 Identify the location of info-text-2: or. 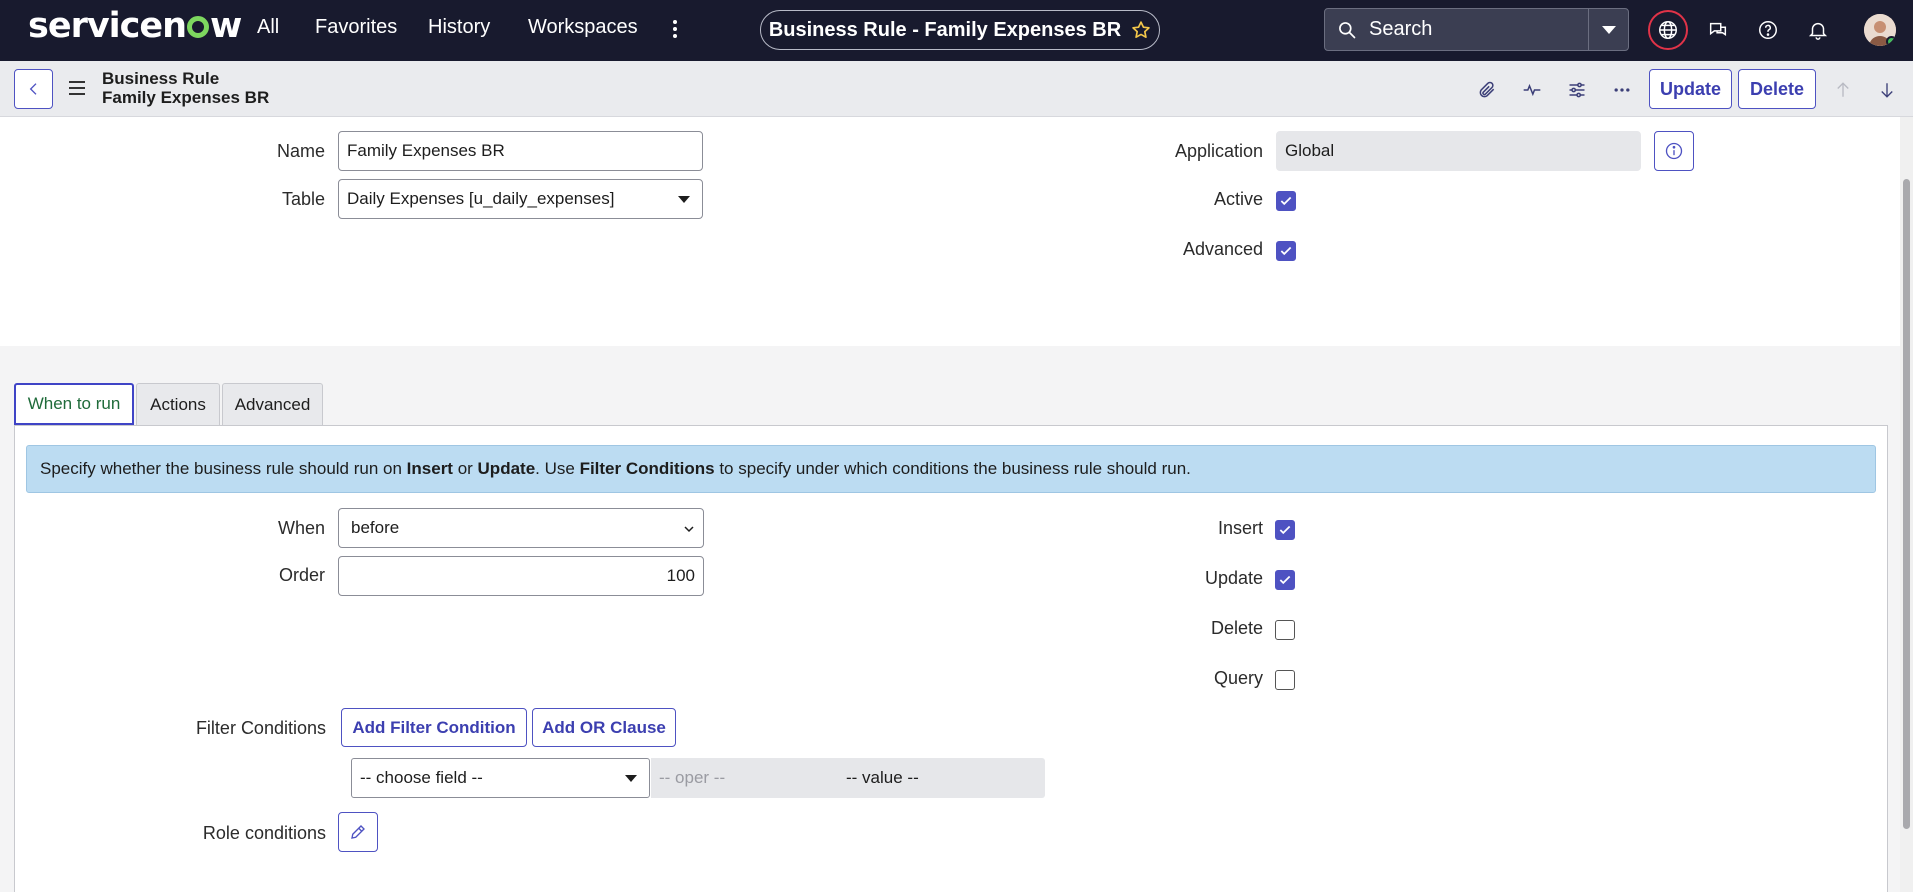
(465, 468).